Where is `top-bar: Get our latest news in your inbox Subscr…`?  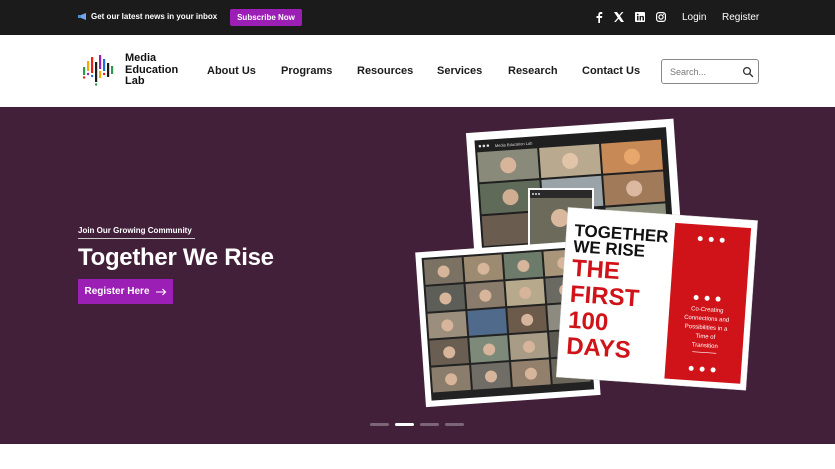 top-bar: Get our latest news in your inbox Subscr… is located at coordinates (417, 17).